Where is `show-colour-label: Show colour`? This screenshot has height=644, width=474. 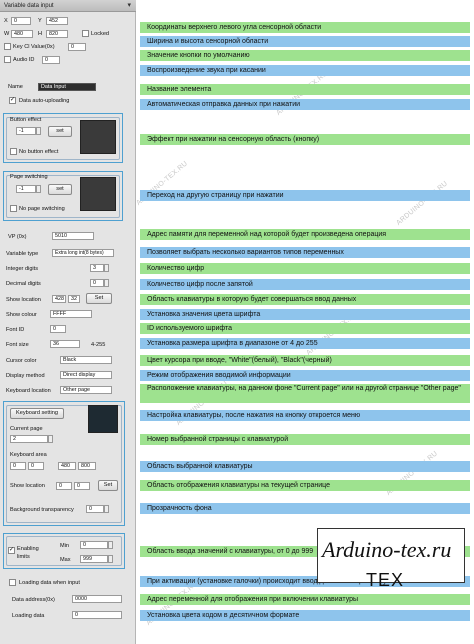
show-colour-label: Show colour is located at coordinates (21, 315).